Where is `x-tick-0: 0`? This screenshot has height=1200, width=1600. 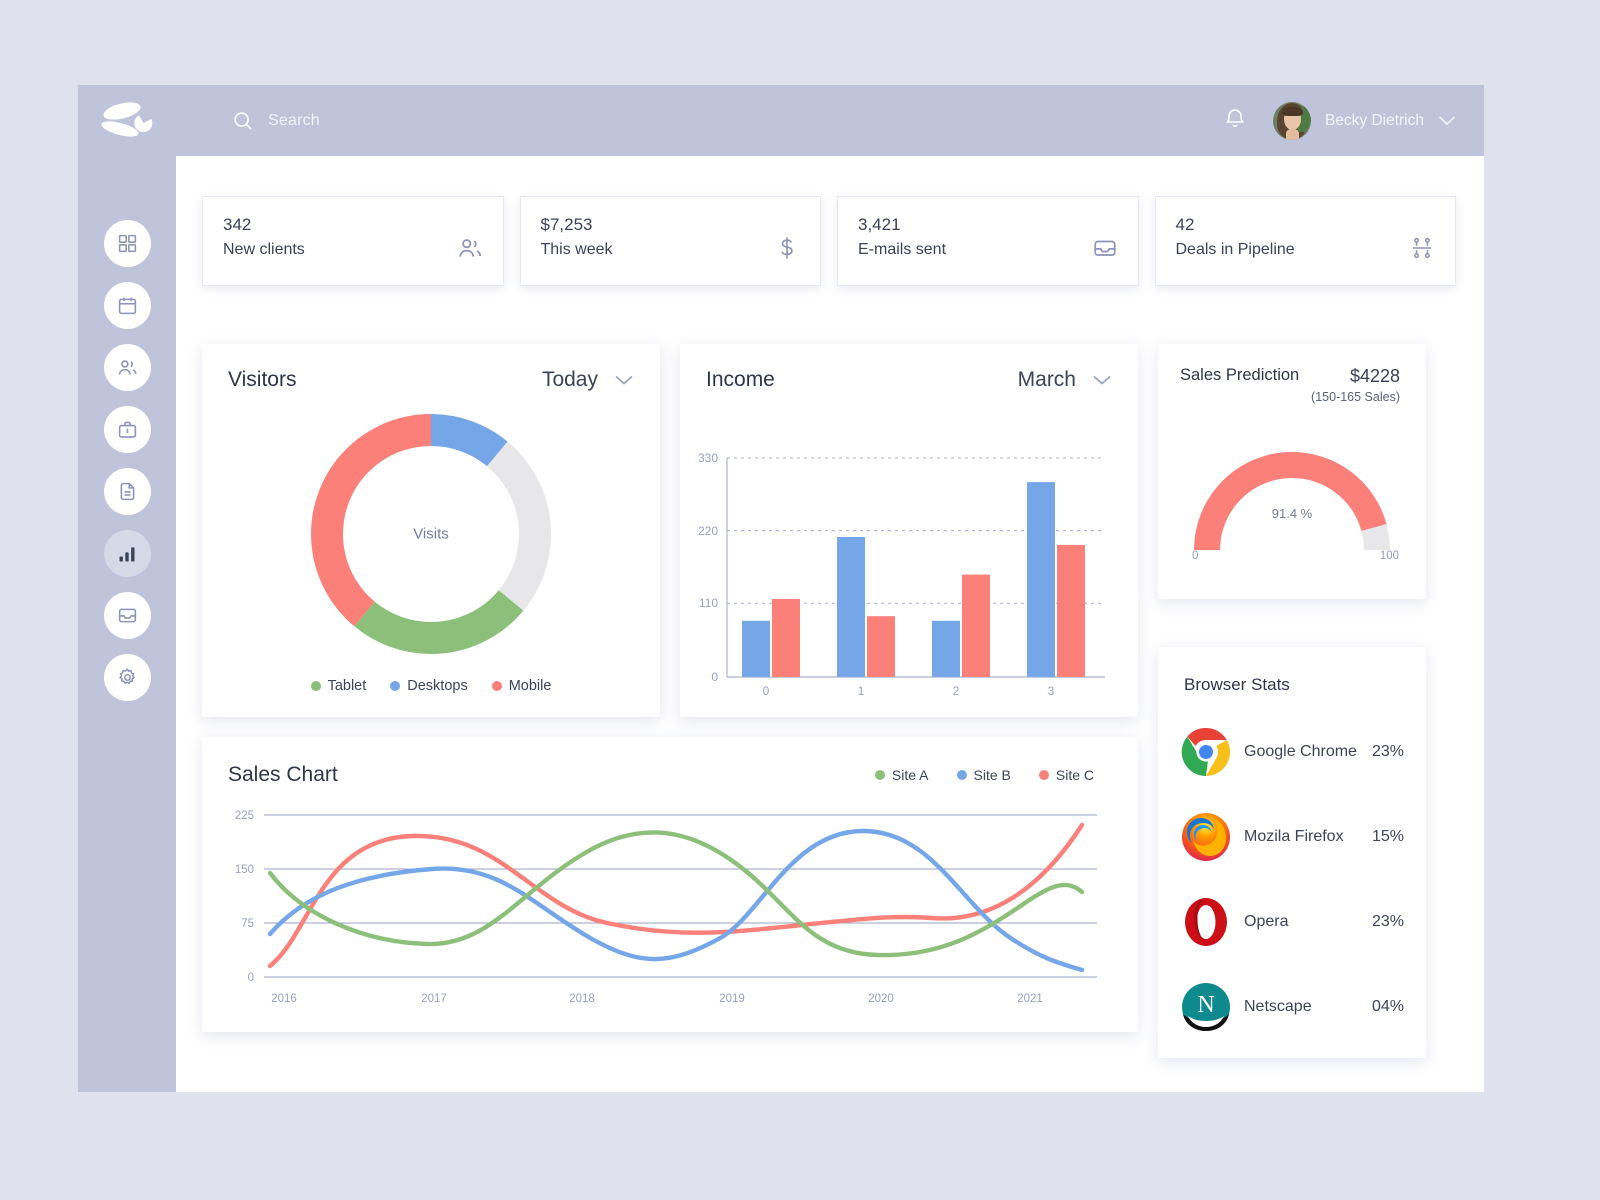
x-tick-0: 0 is located at coordinates (766, 691).